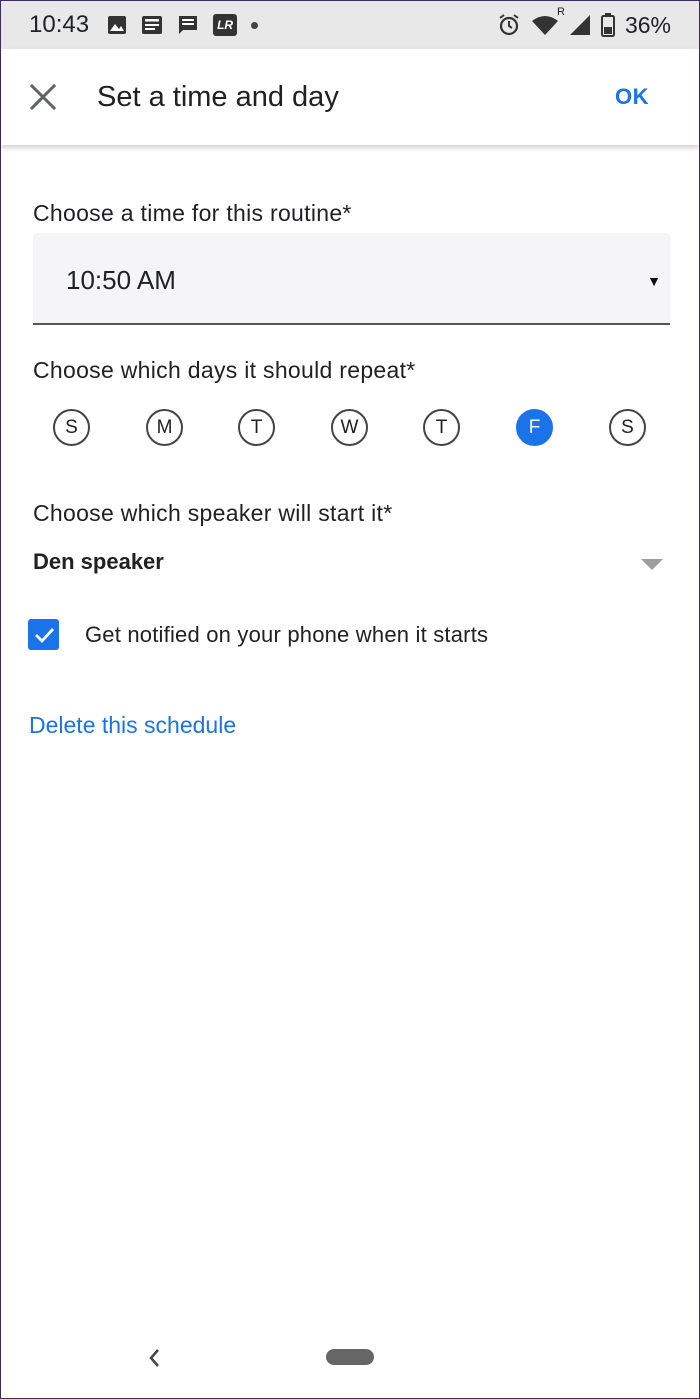 Image resolution: width=700 pixels, height=1399 pixels. Describe the element at coordinates (647, 24) in the screenshot. I see `battery-percent: 36%` at that location.